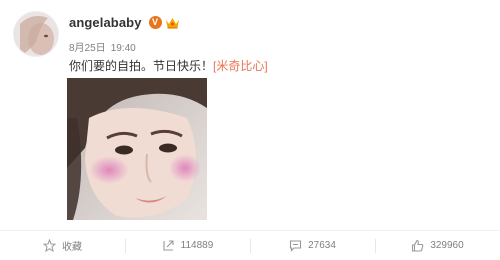 The height and width of the screenshot is (260, 500). I want to click on favorite-button: 收藏, so click(62, 245).